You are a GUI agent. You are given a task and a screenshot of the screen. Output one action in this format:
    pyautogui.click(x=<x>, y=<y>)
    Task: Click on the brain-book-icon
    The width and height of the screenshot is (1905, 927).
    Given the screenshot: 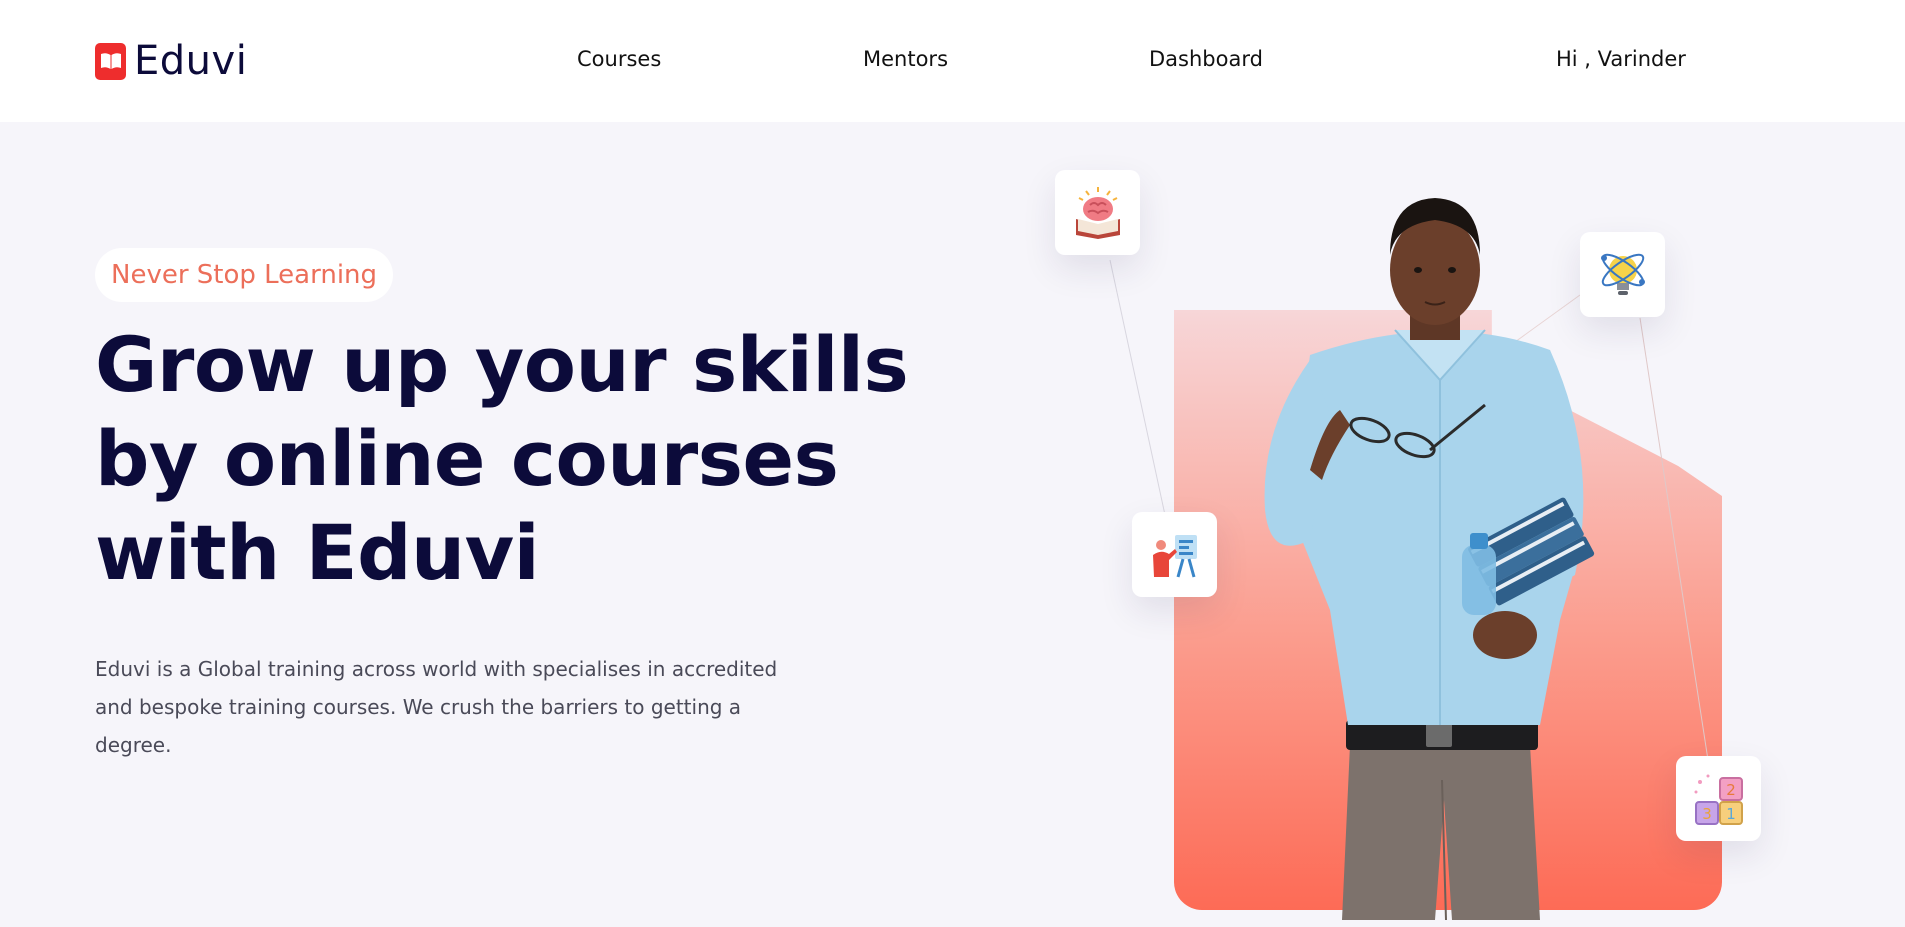 What is the action you would take?
    pyautogui.click(x=1097, y=212)
    